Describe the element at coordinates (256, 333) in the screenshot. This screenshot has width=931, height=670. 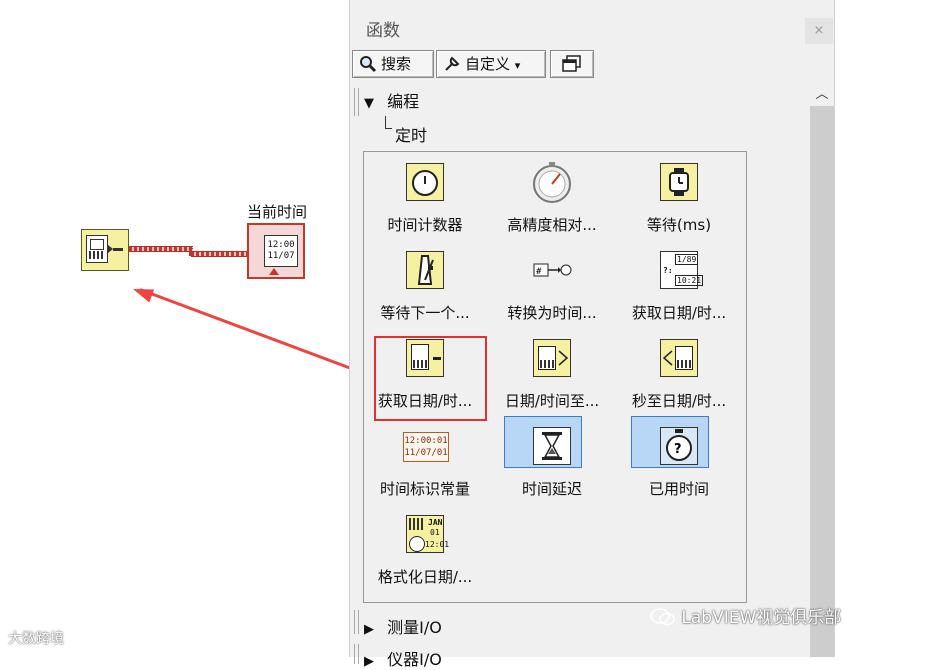
I see `annotation-arrow-line` at that location.